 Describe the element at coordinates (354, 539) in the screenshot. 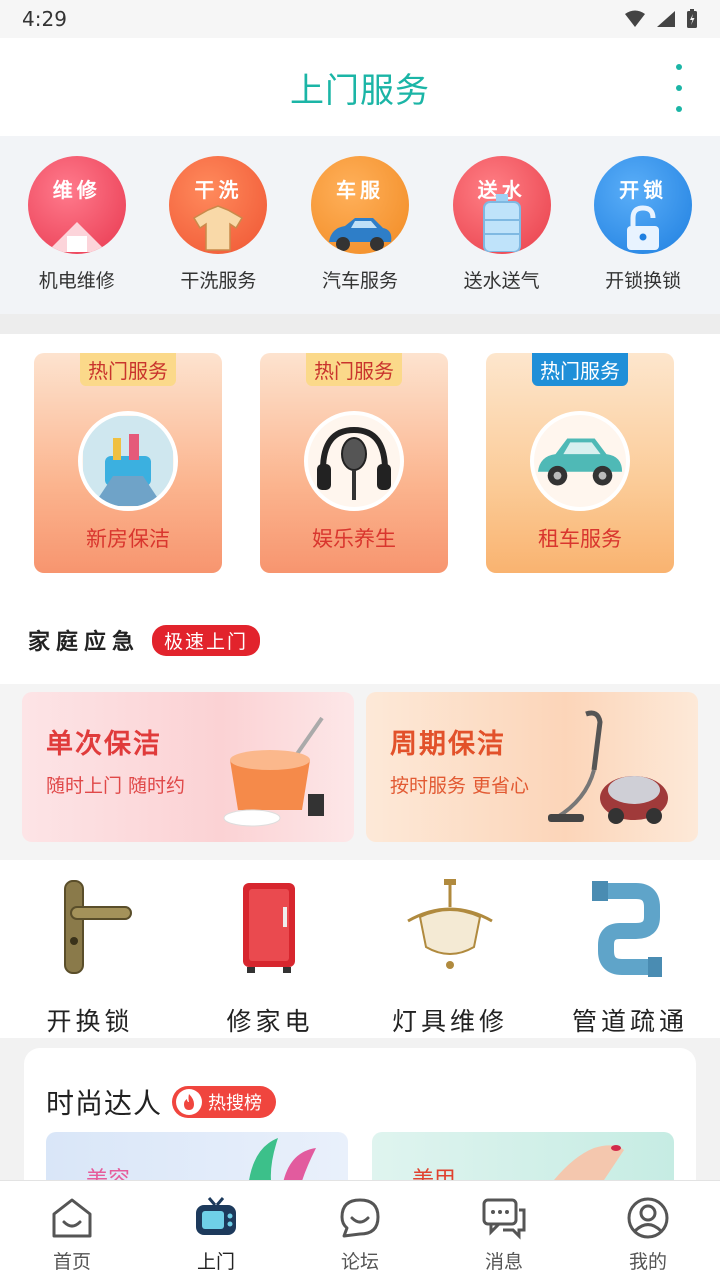

I see `hot-label: 娱乐养生` at that location.